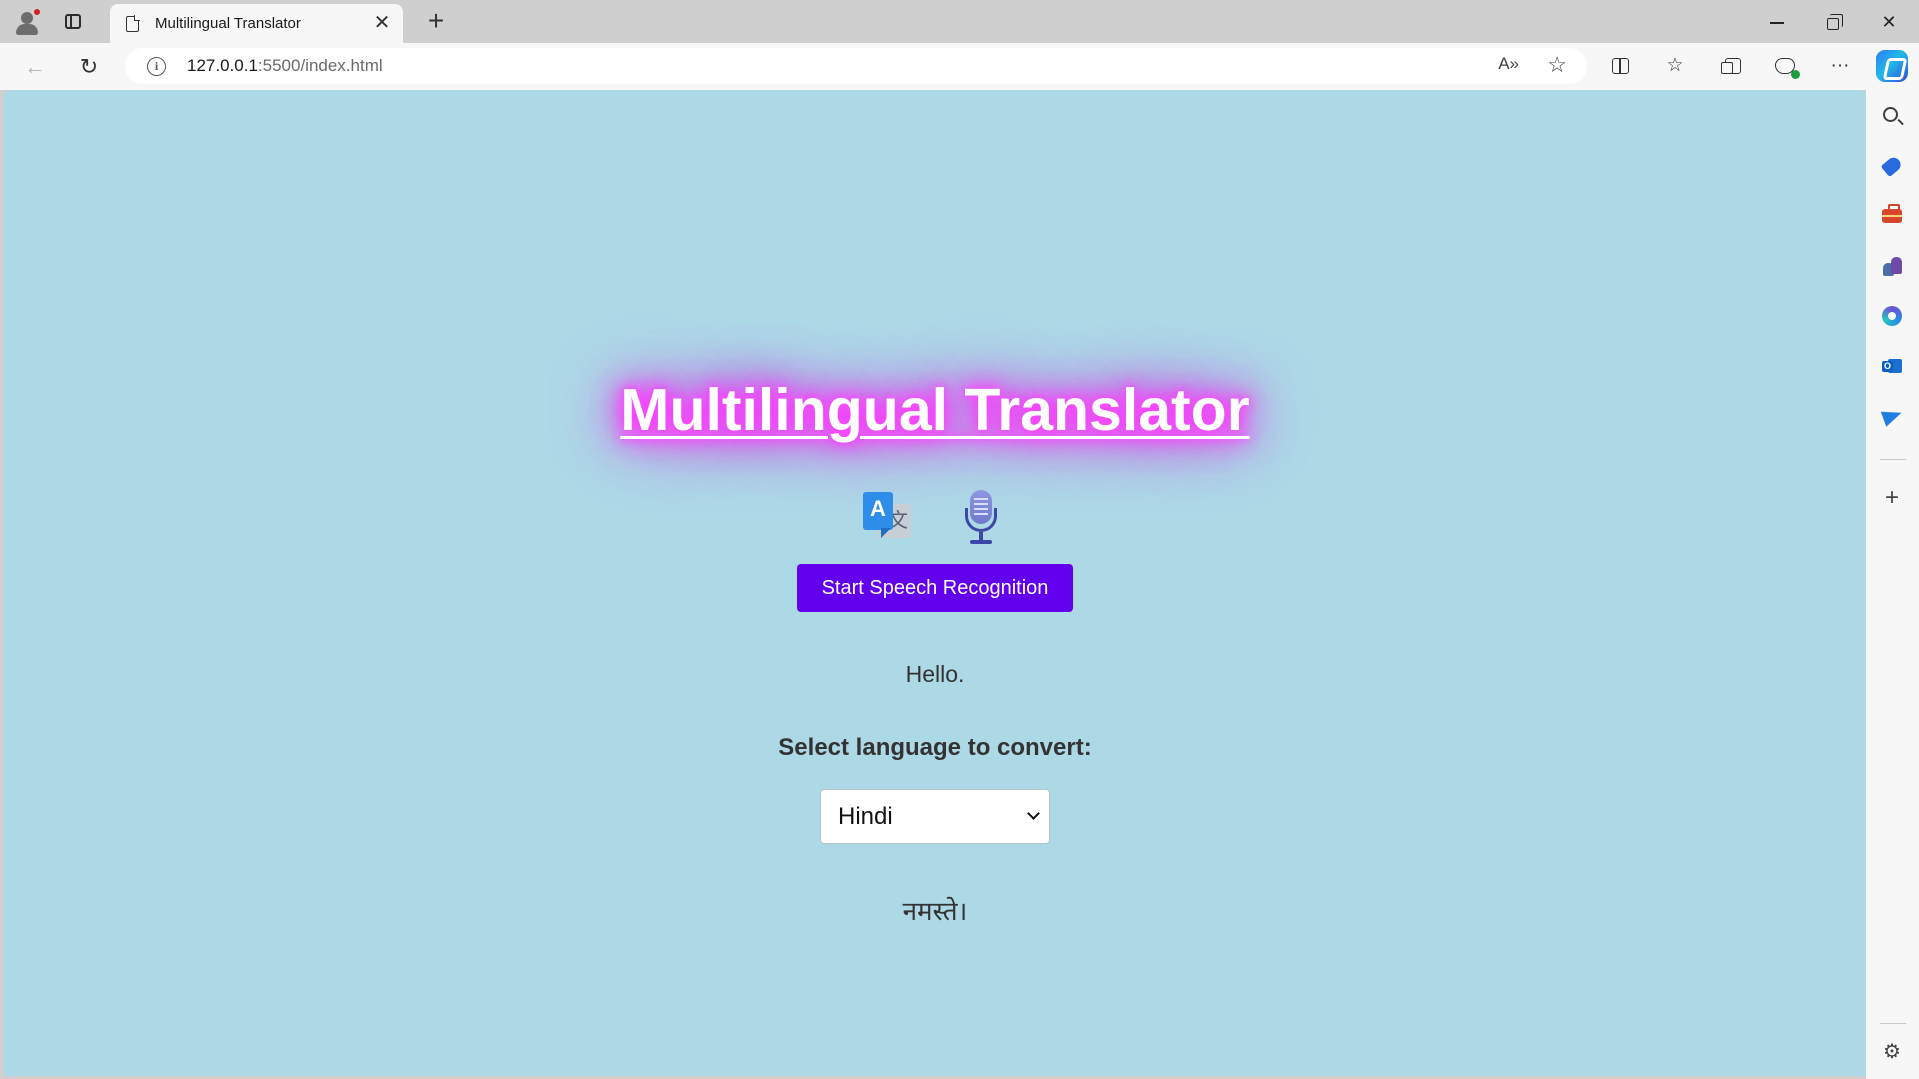 This screenshot has width=1919, height=1079. Describe the element at coordinates (1557, 65) in the screenshot. I see `favorite-star-icon: ☆` at that location.